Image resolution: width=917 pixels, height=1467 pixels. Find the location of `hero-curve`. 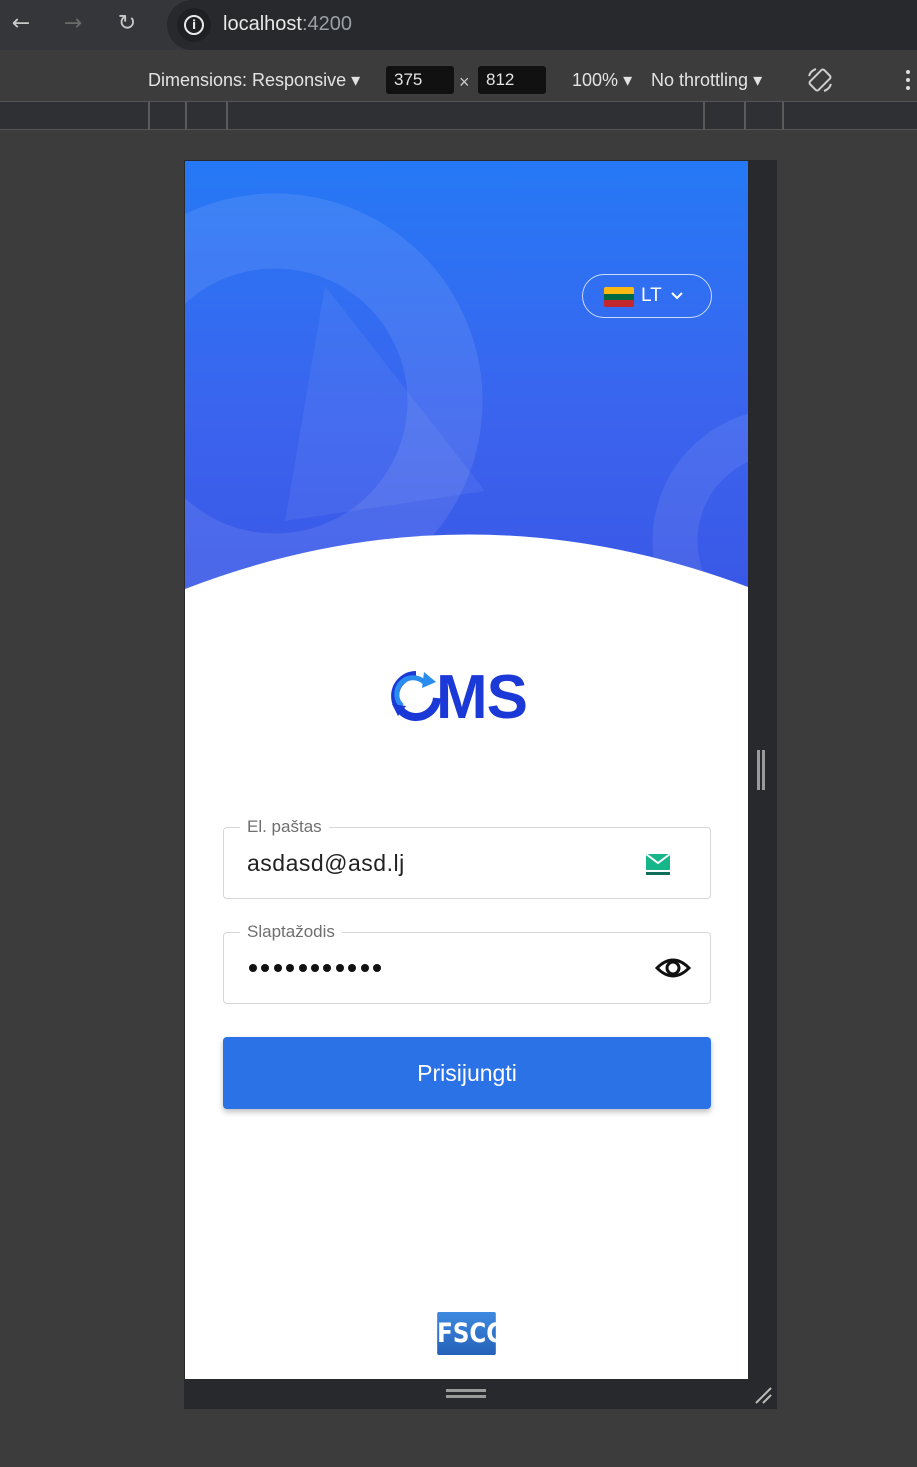

hero-curve is located at coordinates (466, 587).